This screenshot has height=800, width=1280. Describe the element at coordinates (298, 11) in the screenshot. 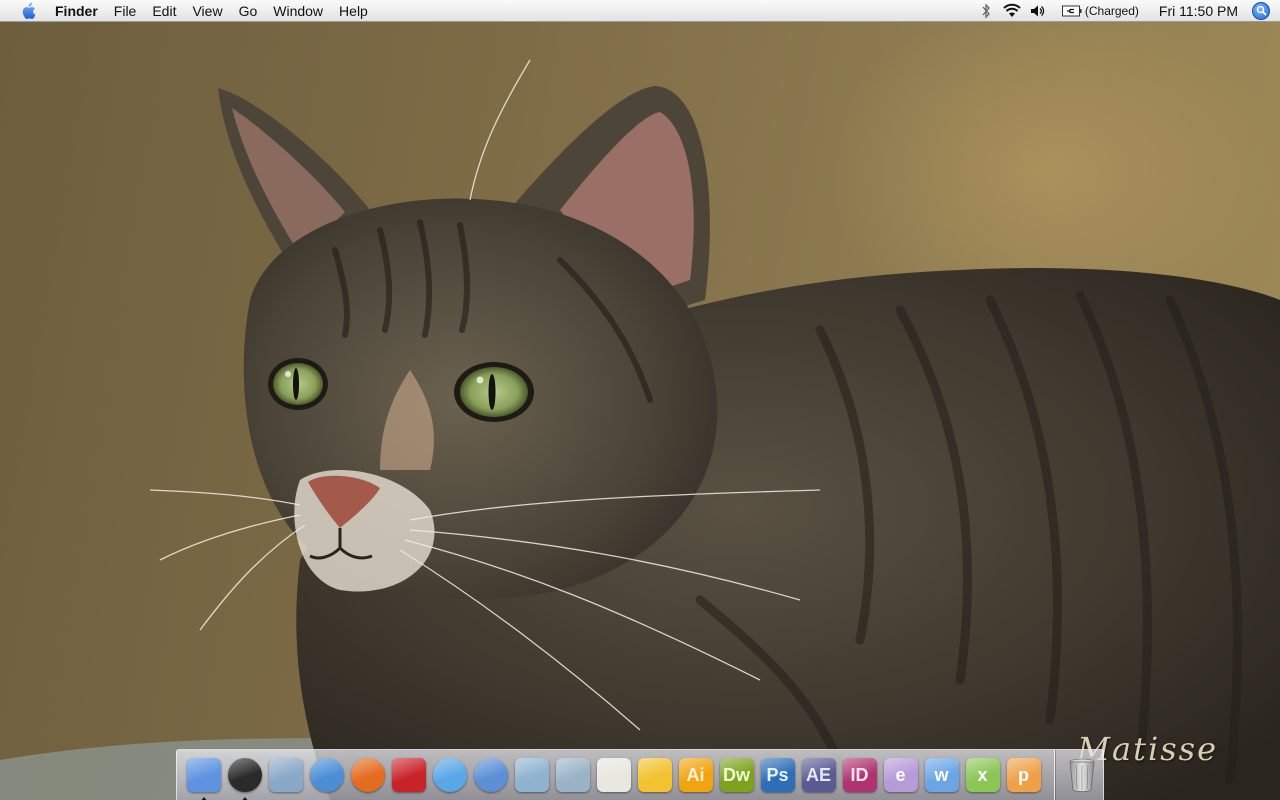

I see `menu-window: Window` at that location.